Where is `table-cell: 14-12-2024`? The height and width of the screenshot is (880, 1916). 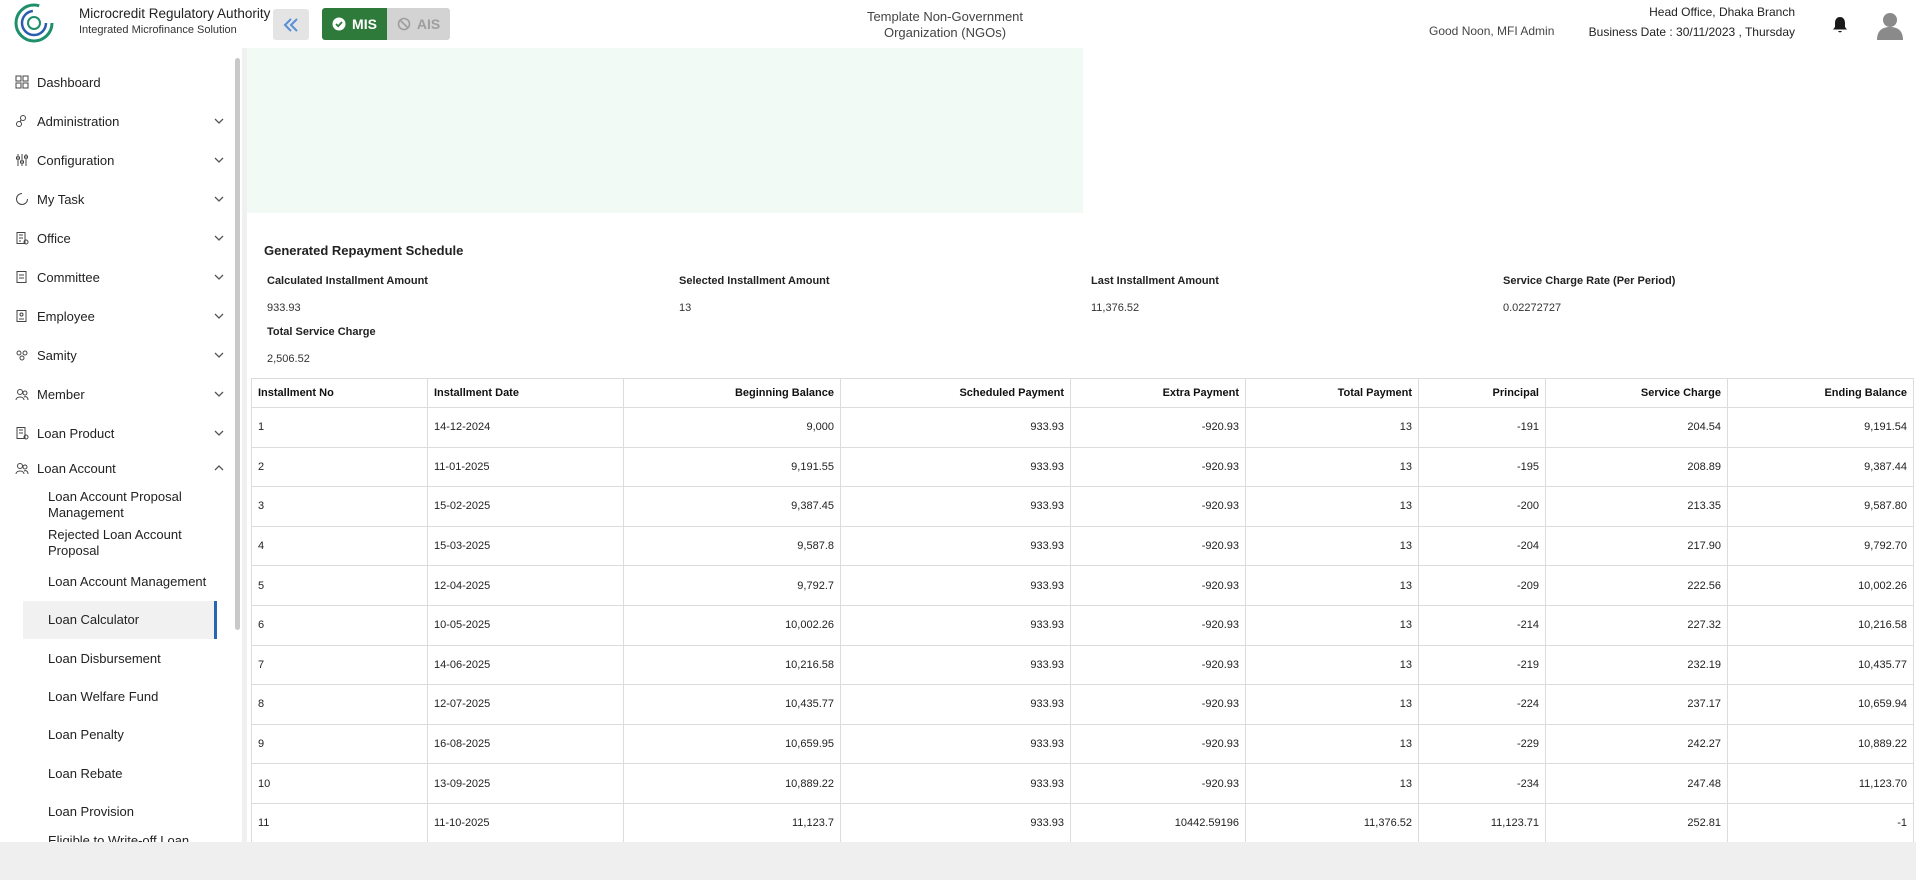
table-cell: 14-12-2024 is located at coordinates (525, 427).